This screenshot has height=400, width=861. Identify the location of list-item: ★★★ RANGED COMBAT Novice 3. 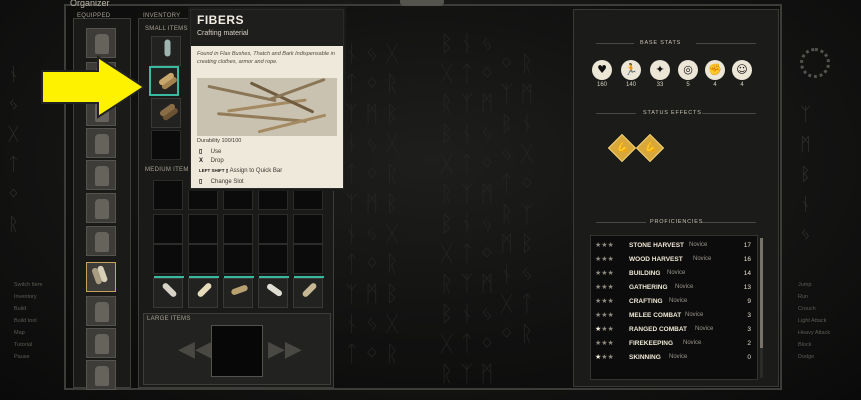
(675, 331).